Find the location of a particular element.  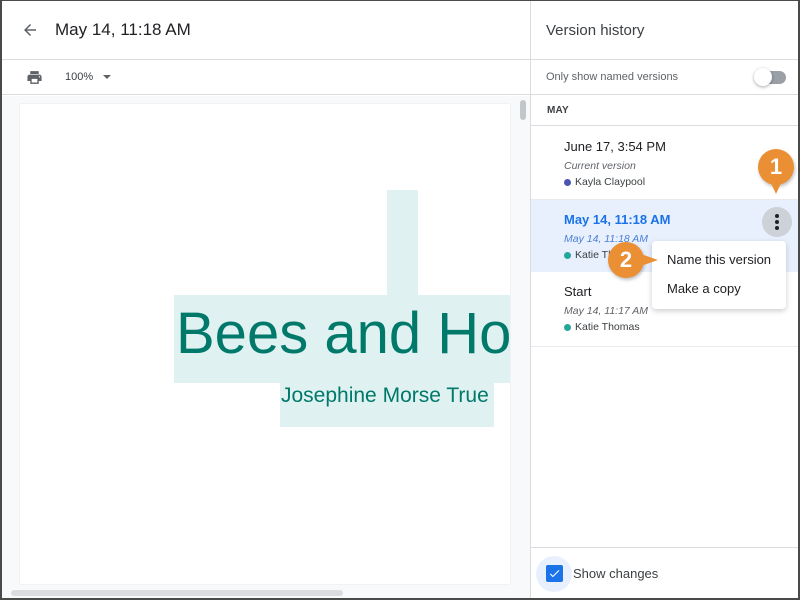

zoom-dropdown: 100% is located at coordinates (88, 77).